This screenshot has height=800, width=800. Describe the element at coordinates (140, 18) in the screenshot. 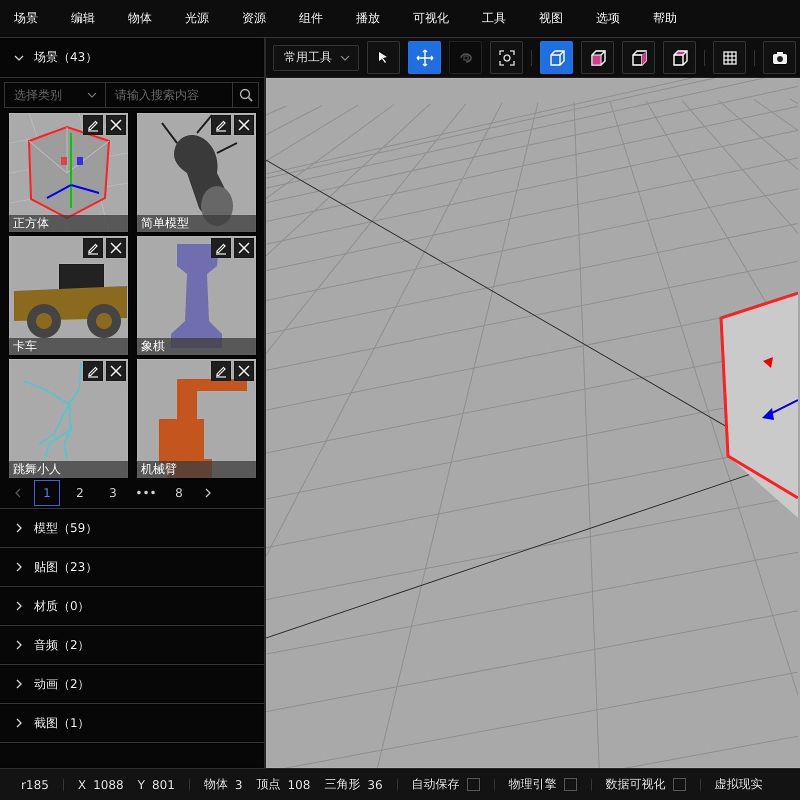

I see `menu-item: 物体` at that location.